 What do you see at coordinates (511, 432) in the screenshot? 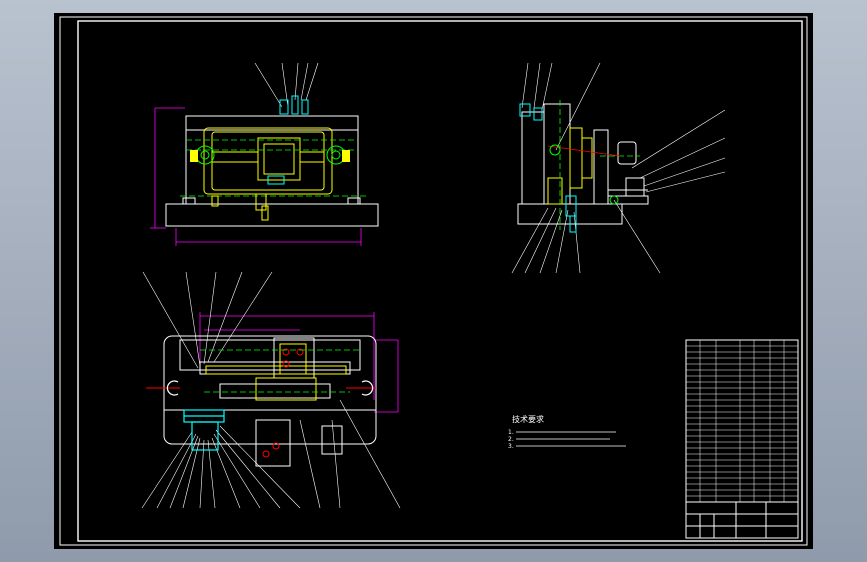
I see `tech-note-line: 1.` at bounding box center [511, 432].